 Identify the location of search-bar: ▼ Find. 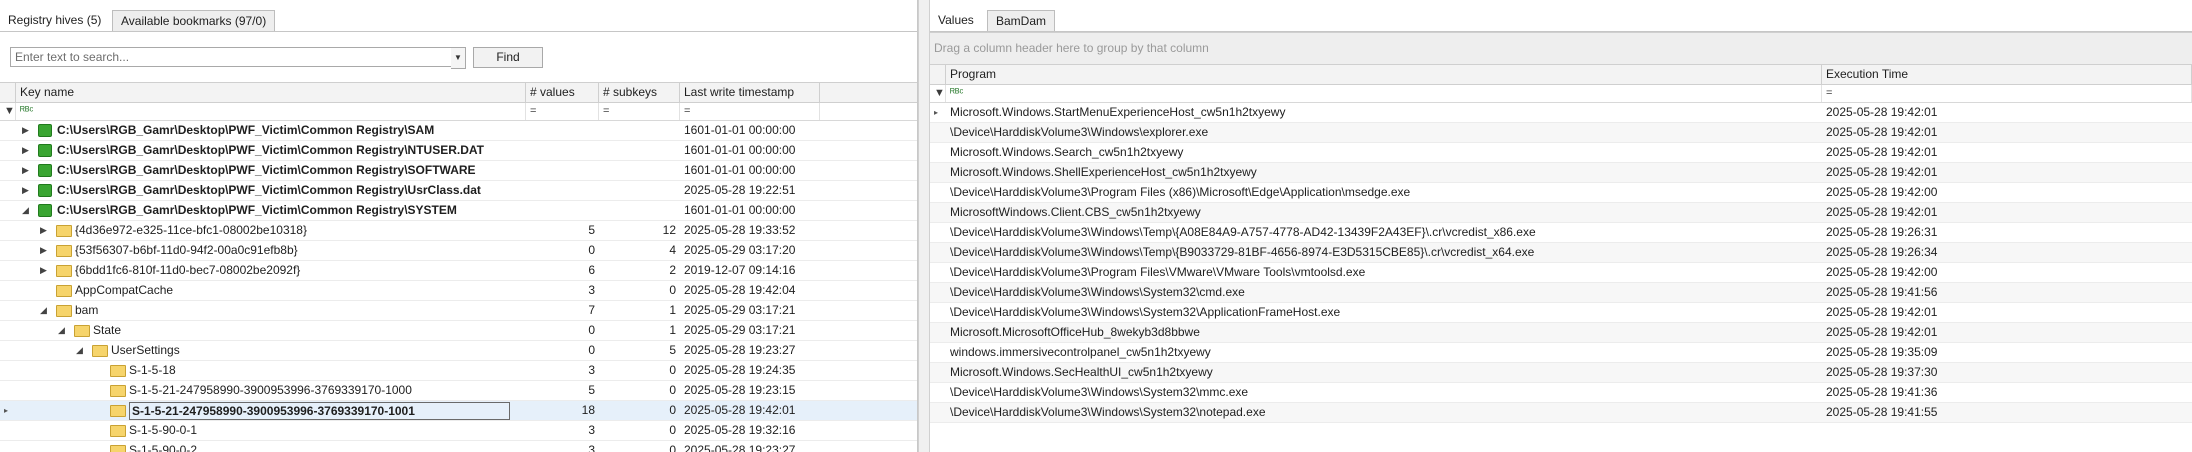
(458, 50).